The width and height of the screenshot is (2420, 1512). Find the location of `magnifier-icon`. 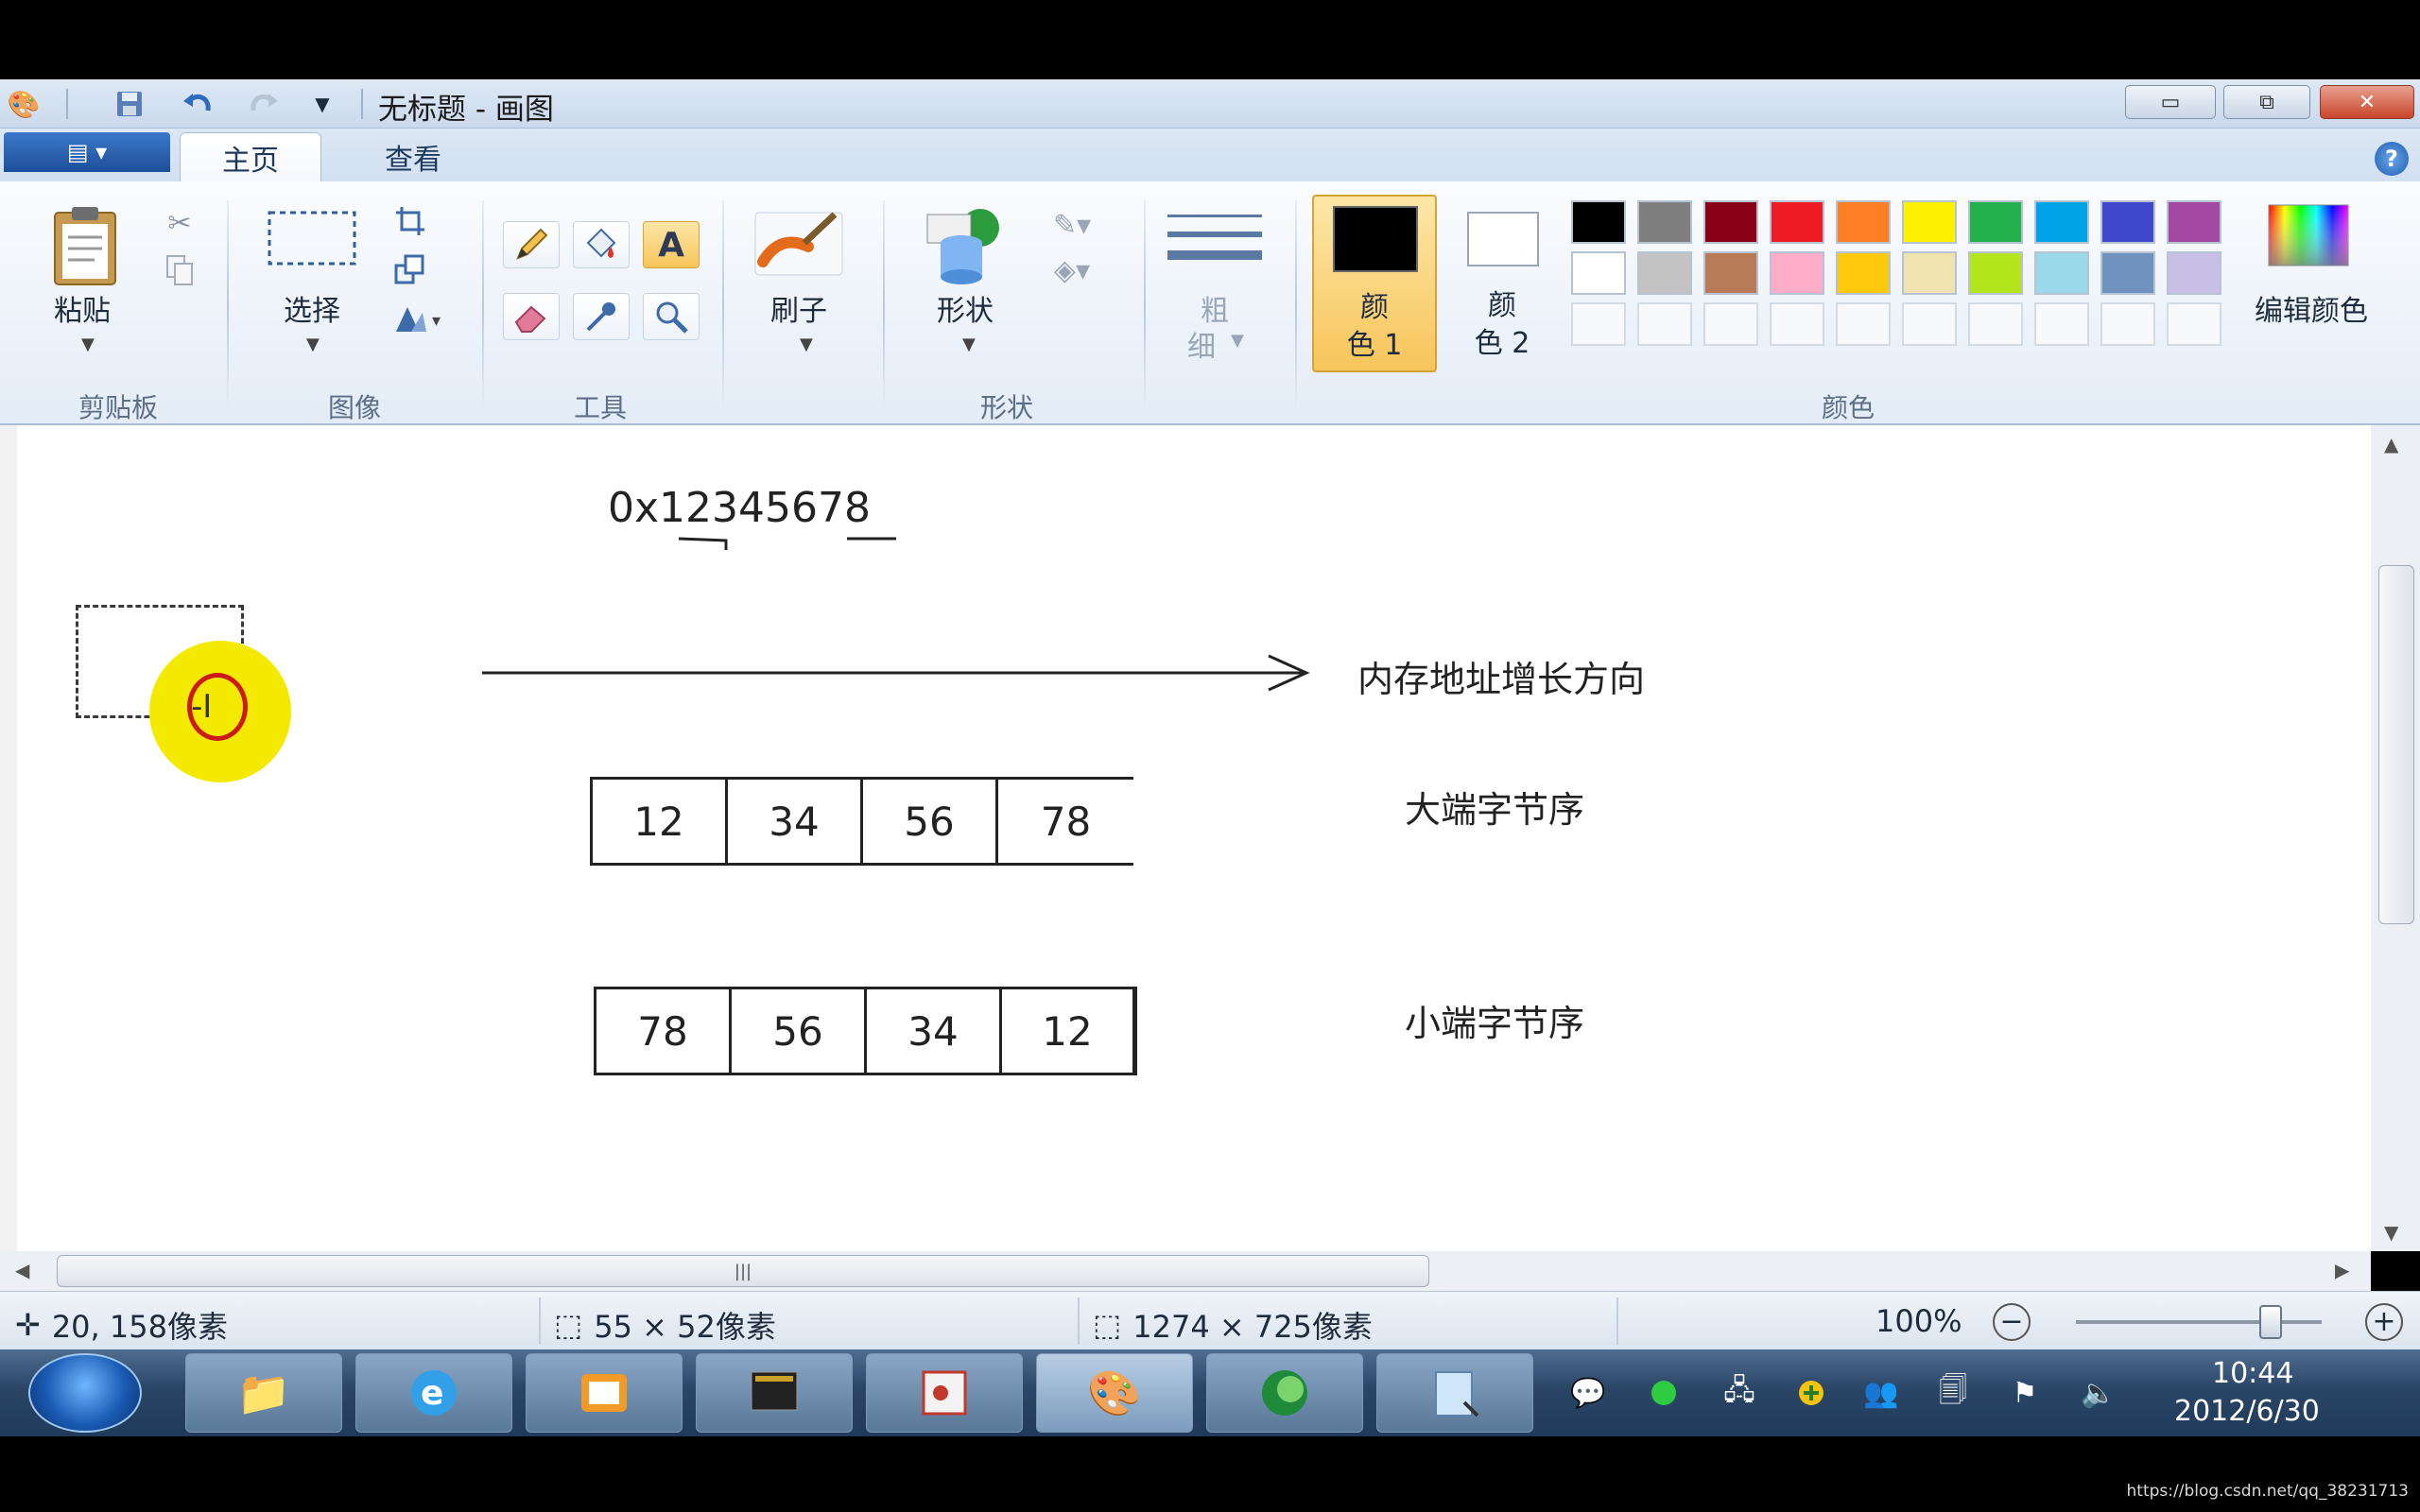

magnifier-icon is located at coordinates (671, 316).